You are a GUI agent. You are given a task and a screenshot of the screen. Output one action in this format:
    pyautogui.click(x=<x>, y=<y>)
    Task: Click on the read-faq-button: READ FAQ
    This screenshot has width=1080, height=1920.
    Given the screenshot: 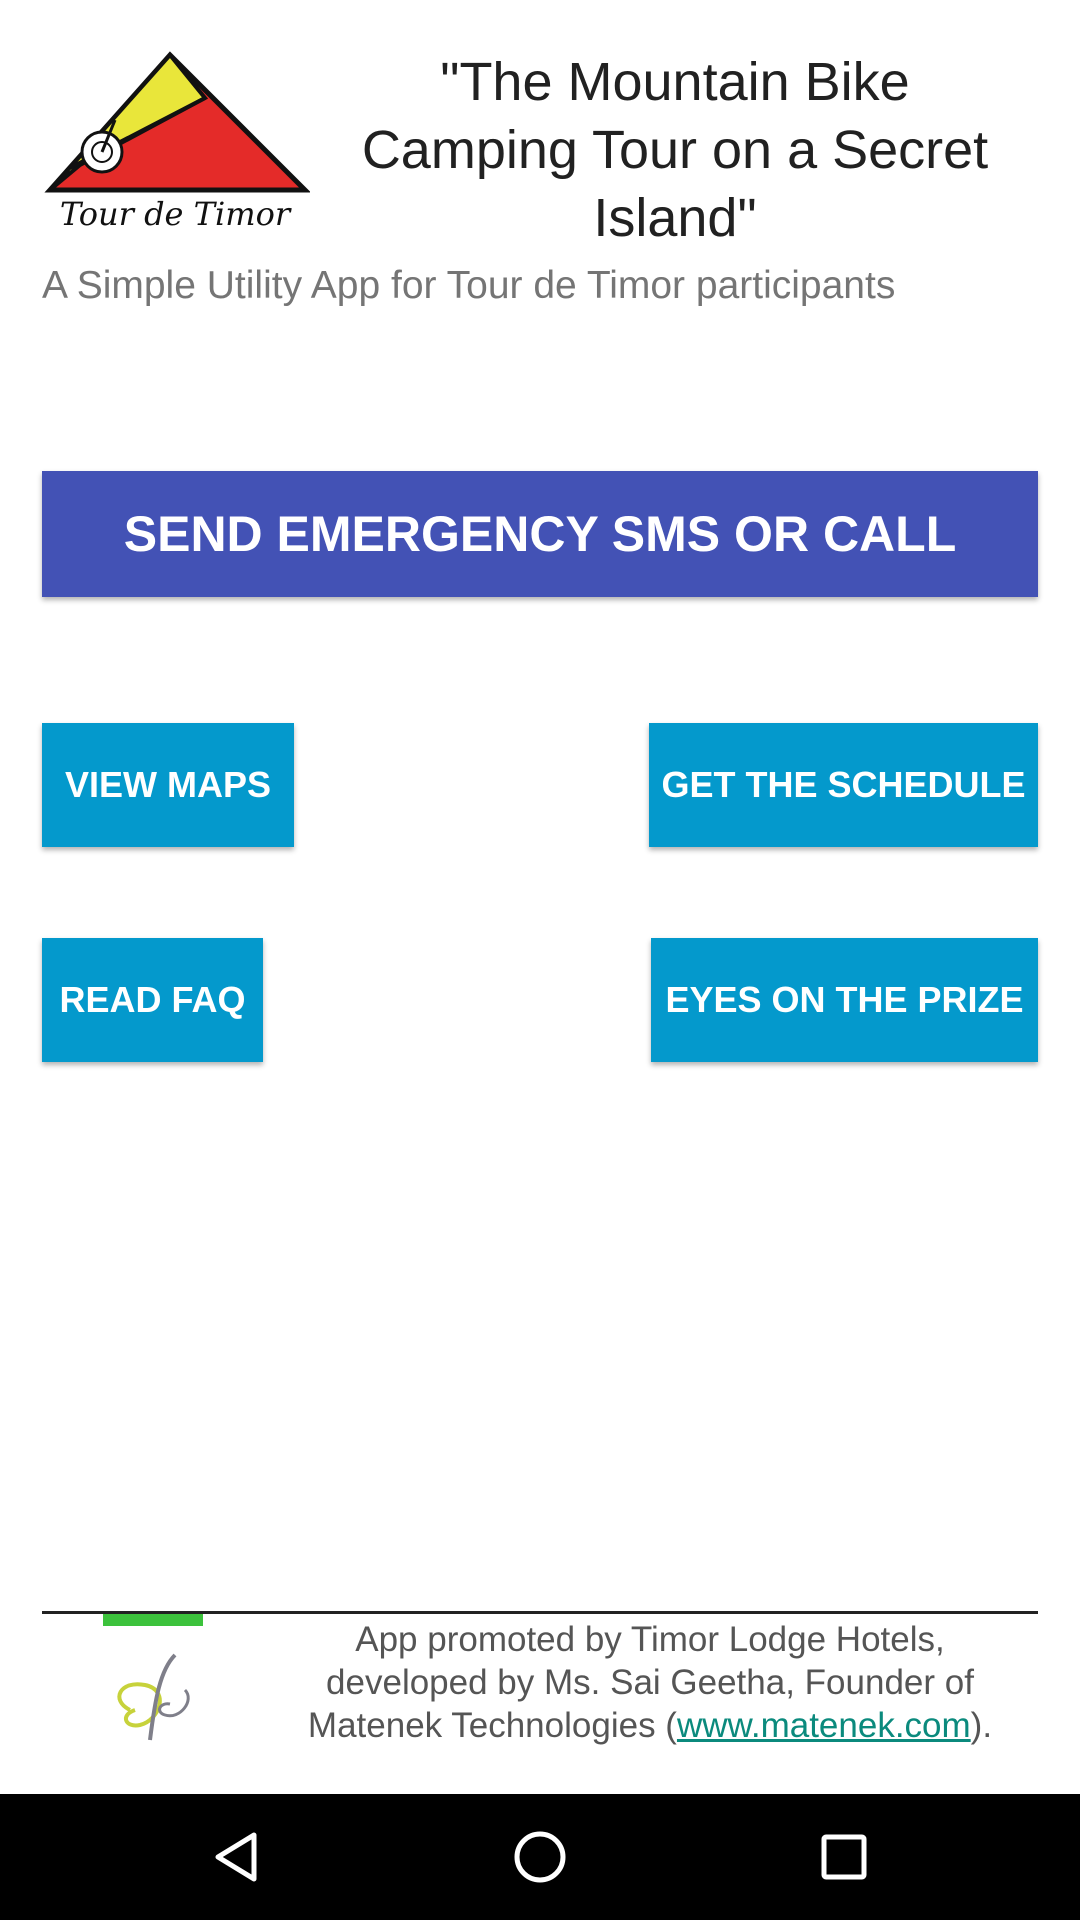 What is the action you would take?
    pyautogui.click(x=152, y=1000)
    